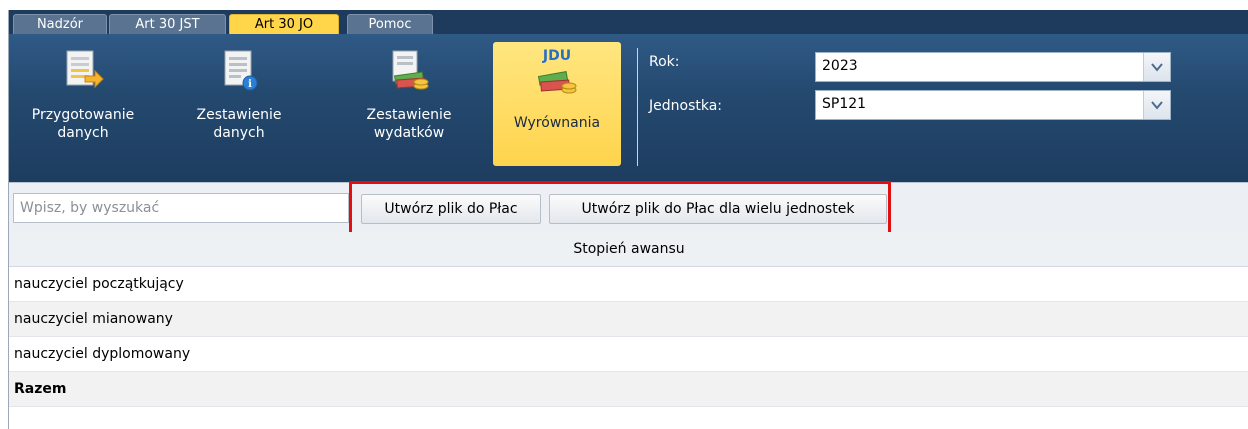 The width and height of the screenshot is (1248, 429). Describe the element at coordinates (409, 133) in the screenshot. I see `ribbon-label: wydatków` at that location.